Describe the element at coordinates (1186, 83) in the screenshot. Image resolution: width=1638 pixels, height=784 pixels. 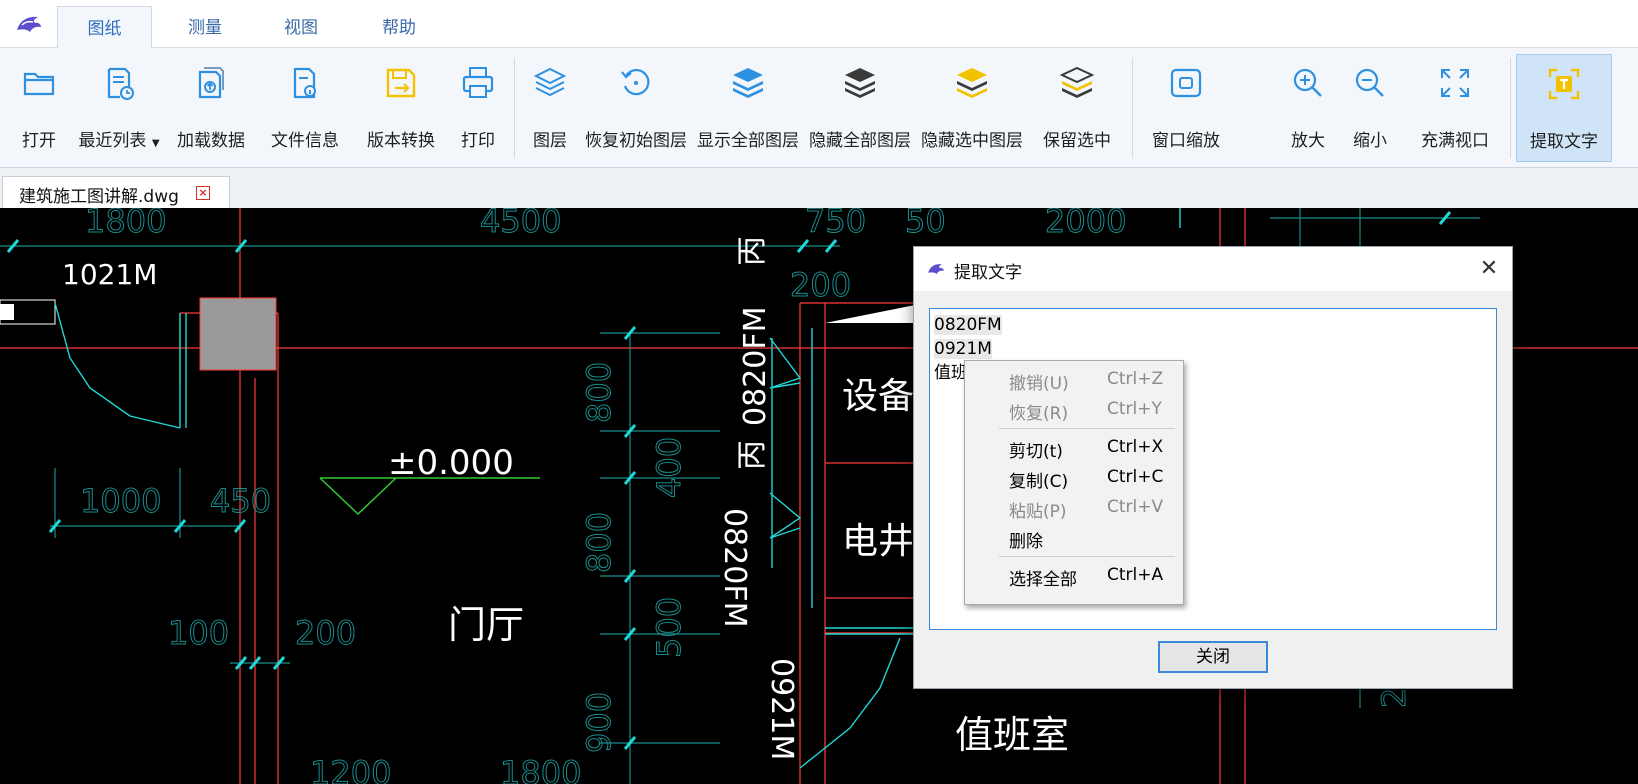
I see `window-zoom-icon` at that location.